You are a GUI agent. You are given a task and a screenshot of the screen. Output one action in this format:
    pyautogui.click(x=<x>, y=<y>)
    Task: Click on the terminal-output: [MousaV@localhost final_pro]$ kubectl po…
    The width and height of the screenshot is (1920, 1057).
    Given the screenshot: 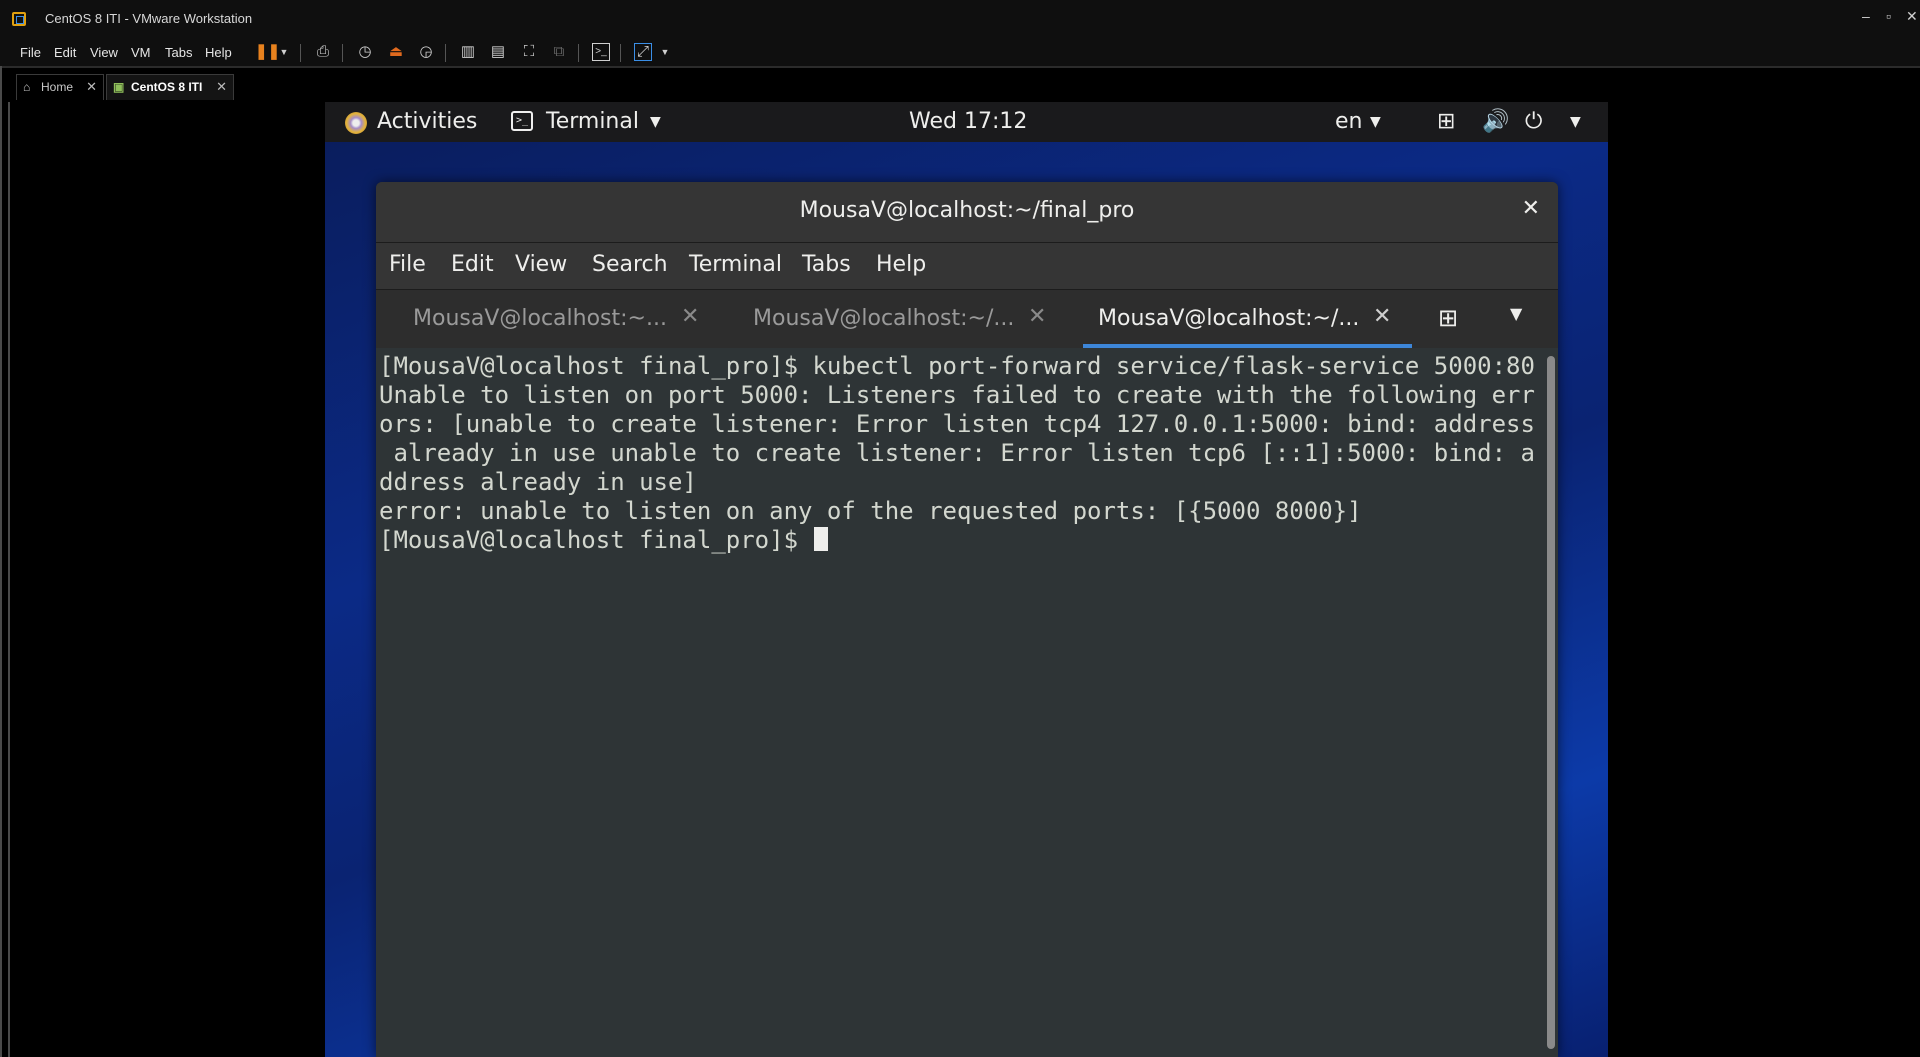 What is the action you would take?
    pyautogui.click(x=959, y=453)
    